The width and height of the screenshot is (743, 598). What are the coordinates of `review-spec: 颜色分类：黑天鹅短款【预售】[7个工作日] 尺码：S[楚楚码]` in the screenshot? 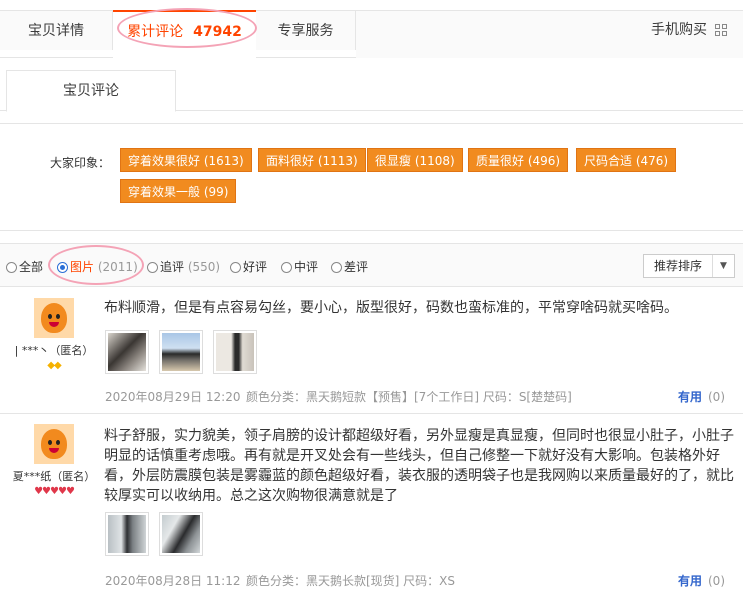 It's located at (409, 397).